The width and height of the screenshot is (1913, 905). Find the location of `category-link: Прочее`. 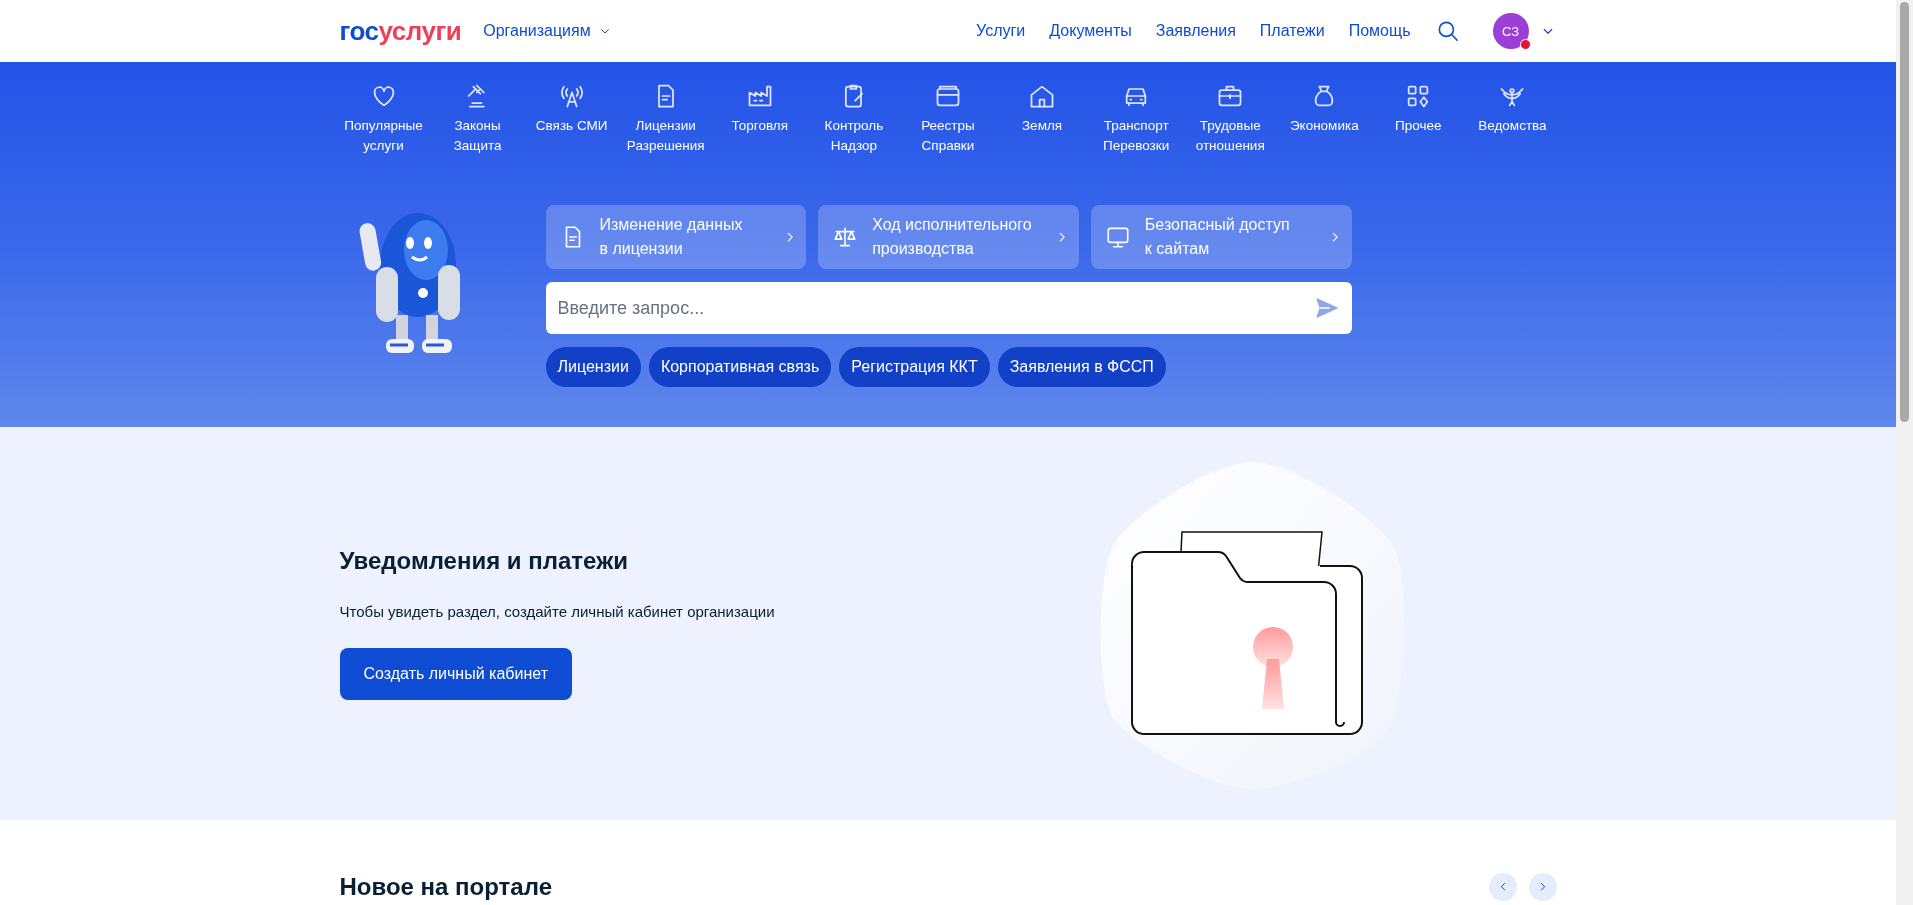

category-link: Прочее is located at coordinates (1418, 127).